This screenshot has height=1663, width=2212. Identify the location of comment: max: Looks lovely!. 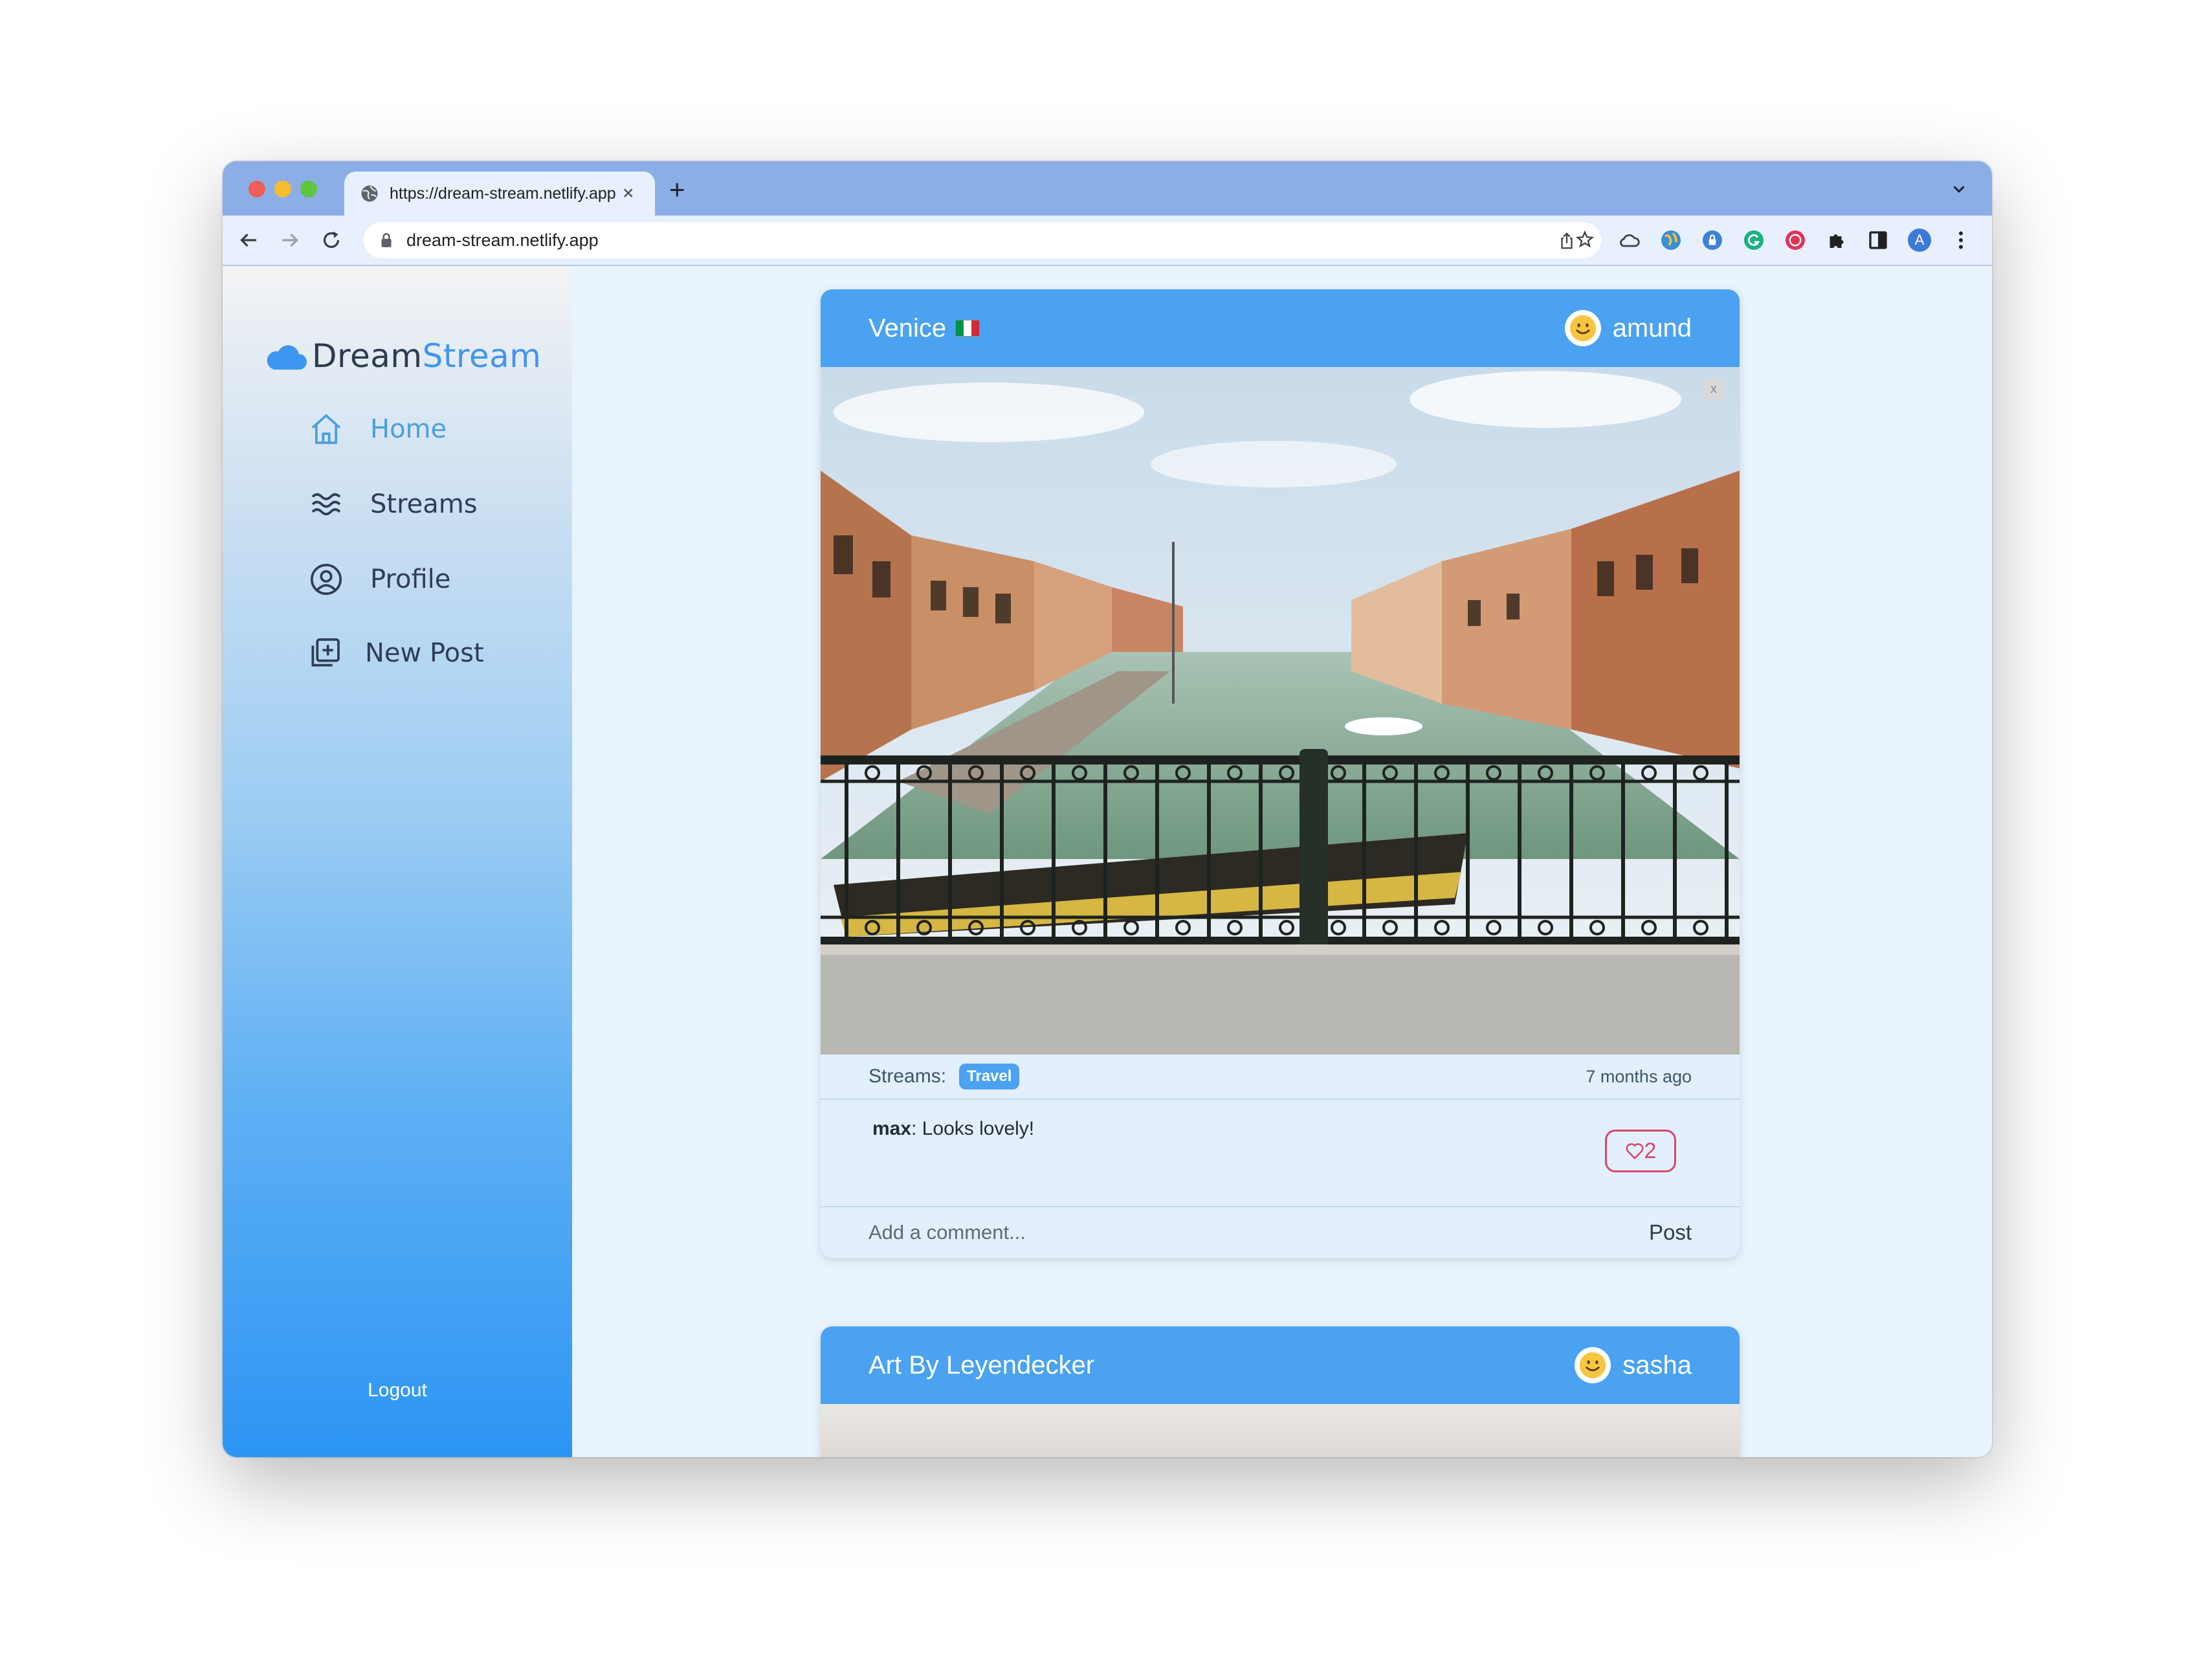
(953, 1129).